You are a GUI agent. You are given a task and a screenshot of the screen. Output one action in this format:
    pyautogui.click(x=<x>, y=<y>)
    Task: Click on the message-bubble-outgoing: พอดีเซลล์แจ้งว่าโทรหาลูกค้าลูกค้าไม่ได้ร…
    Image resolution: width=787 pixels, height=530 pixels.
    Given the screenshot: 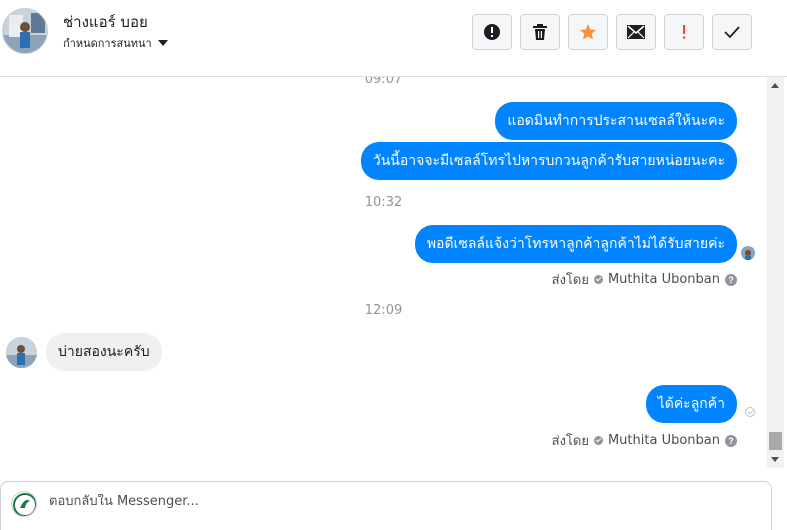 What is the action you would take?
    pyautogui.click(x=575, y=244)
    